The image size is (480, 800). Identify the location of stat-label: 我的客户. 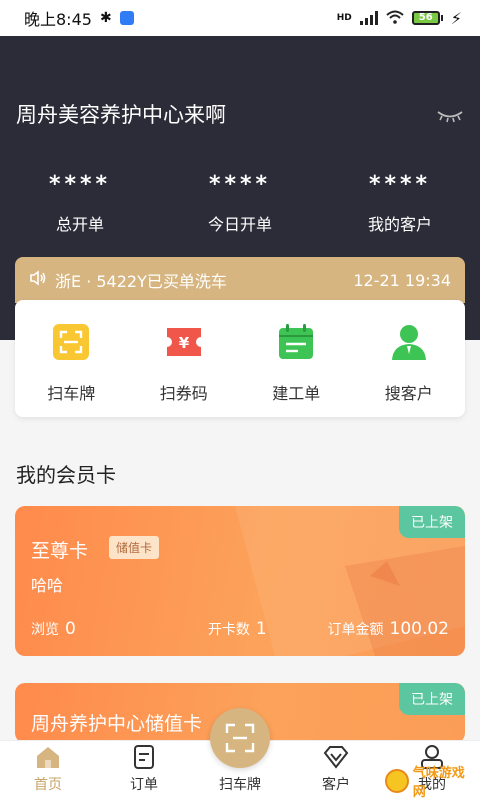
(399, 224).